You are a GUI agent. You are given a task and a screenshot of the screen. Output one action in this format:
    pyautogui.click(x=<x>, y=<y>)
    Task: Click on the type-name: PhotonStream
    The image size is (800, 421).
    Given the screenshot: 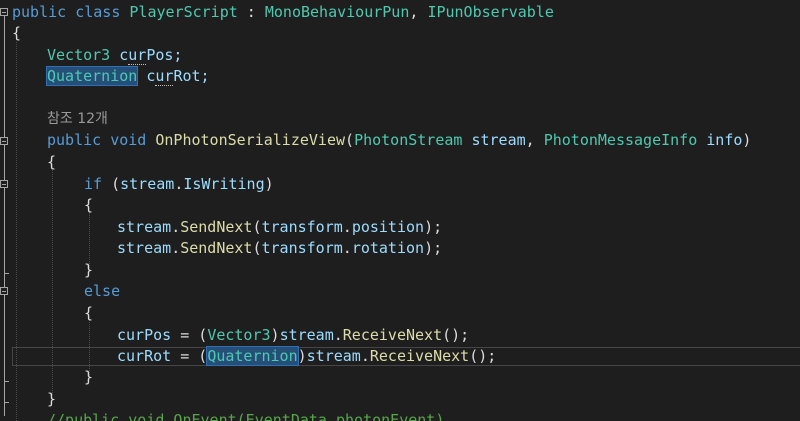 What is the action you would take?
    pyautogui.click(x=408, y=140)
    